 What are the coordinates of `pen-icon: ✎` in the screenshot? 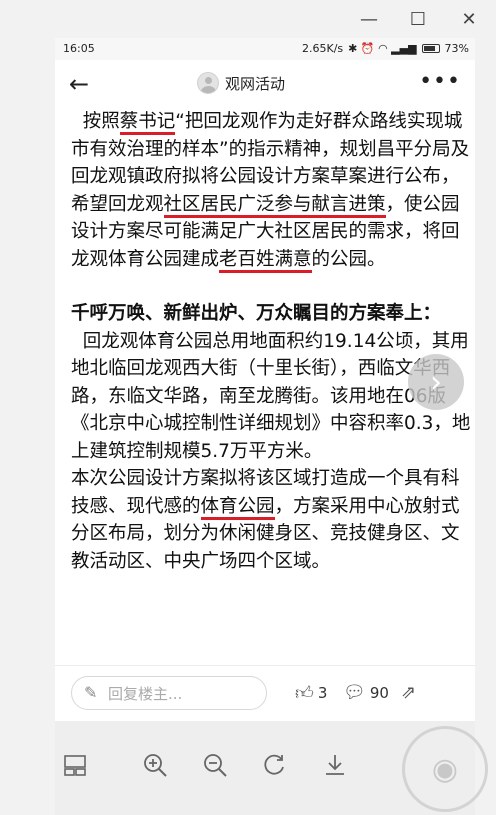 It's located at (91, 692).